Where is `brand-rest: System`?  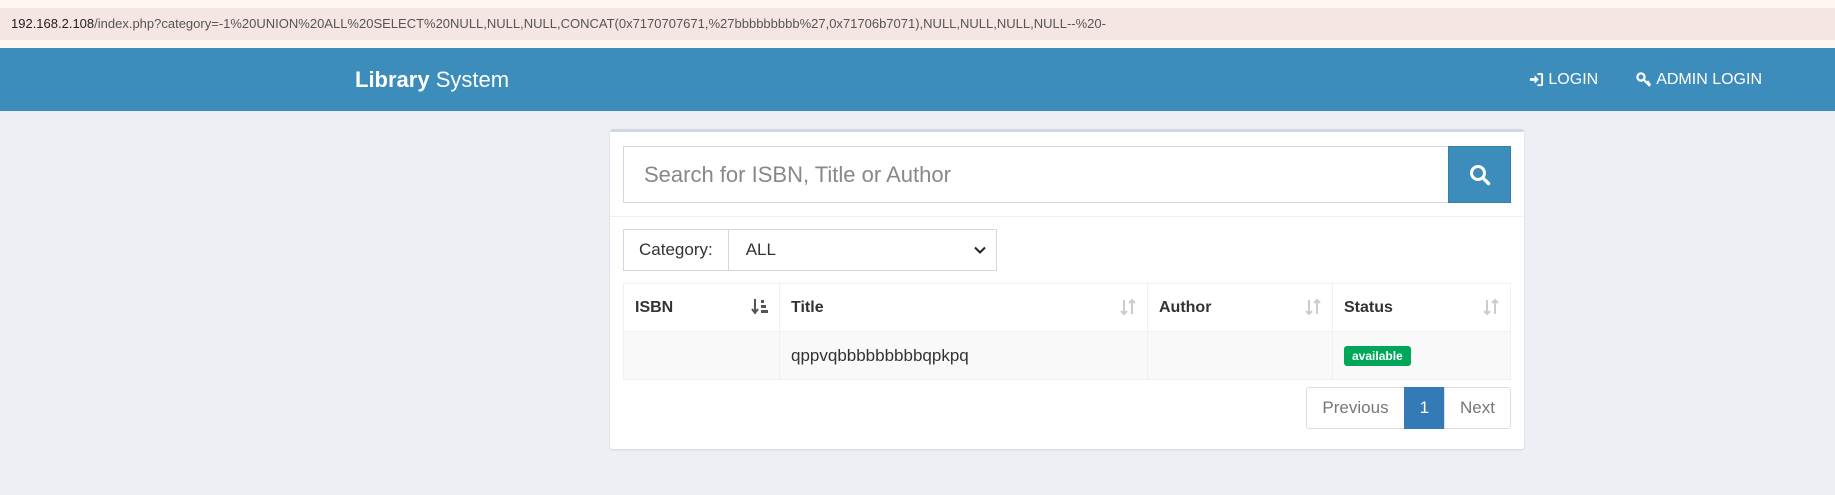
brand-rest: System is located at coordinates (469, 79).